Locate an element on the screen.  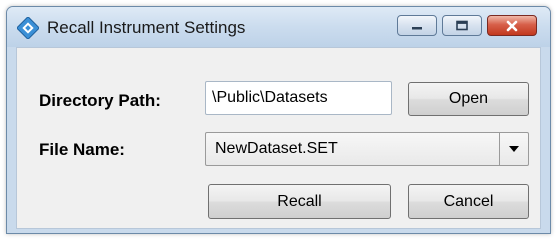
open-button: Open is located at coordinates (468, 99).